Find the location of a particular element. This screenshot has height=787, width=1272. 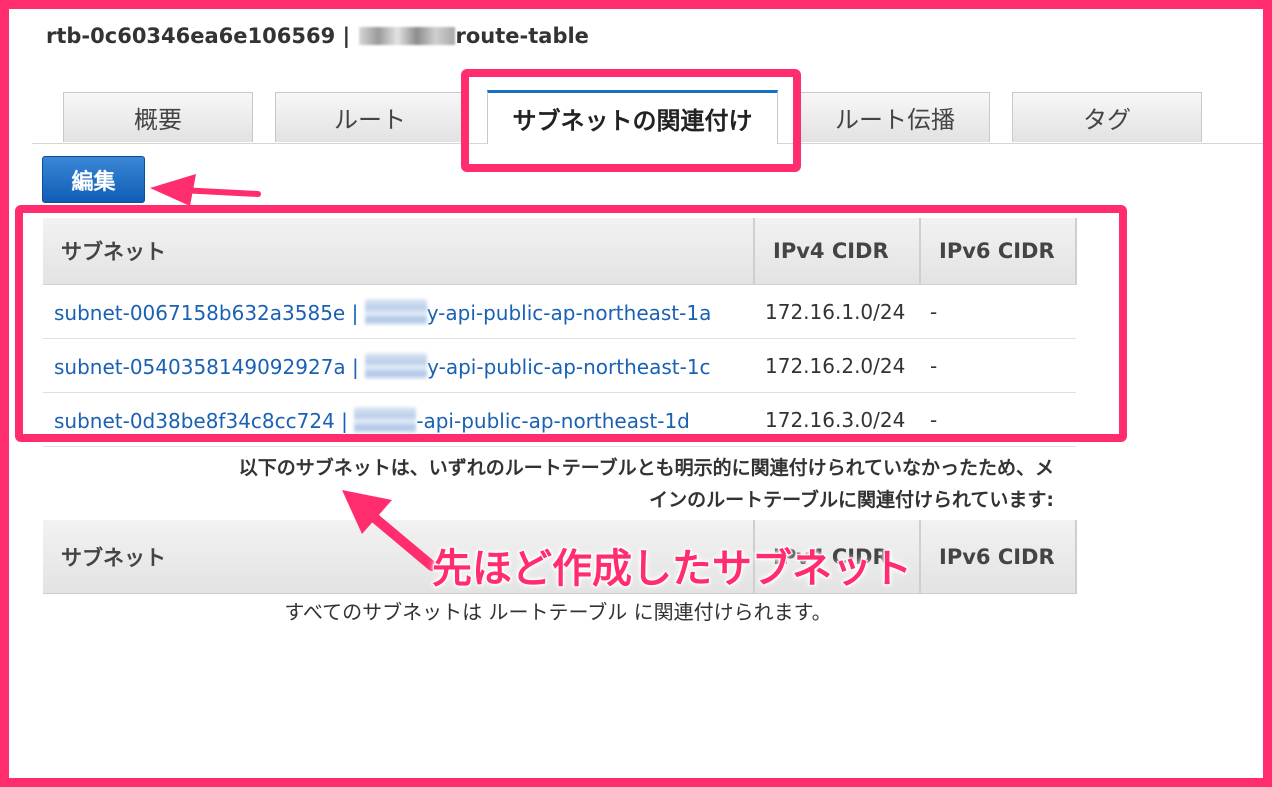

arrow-to-note-line is located at coordinates (401, 540).